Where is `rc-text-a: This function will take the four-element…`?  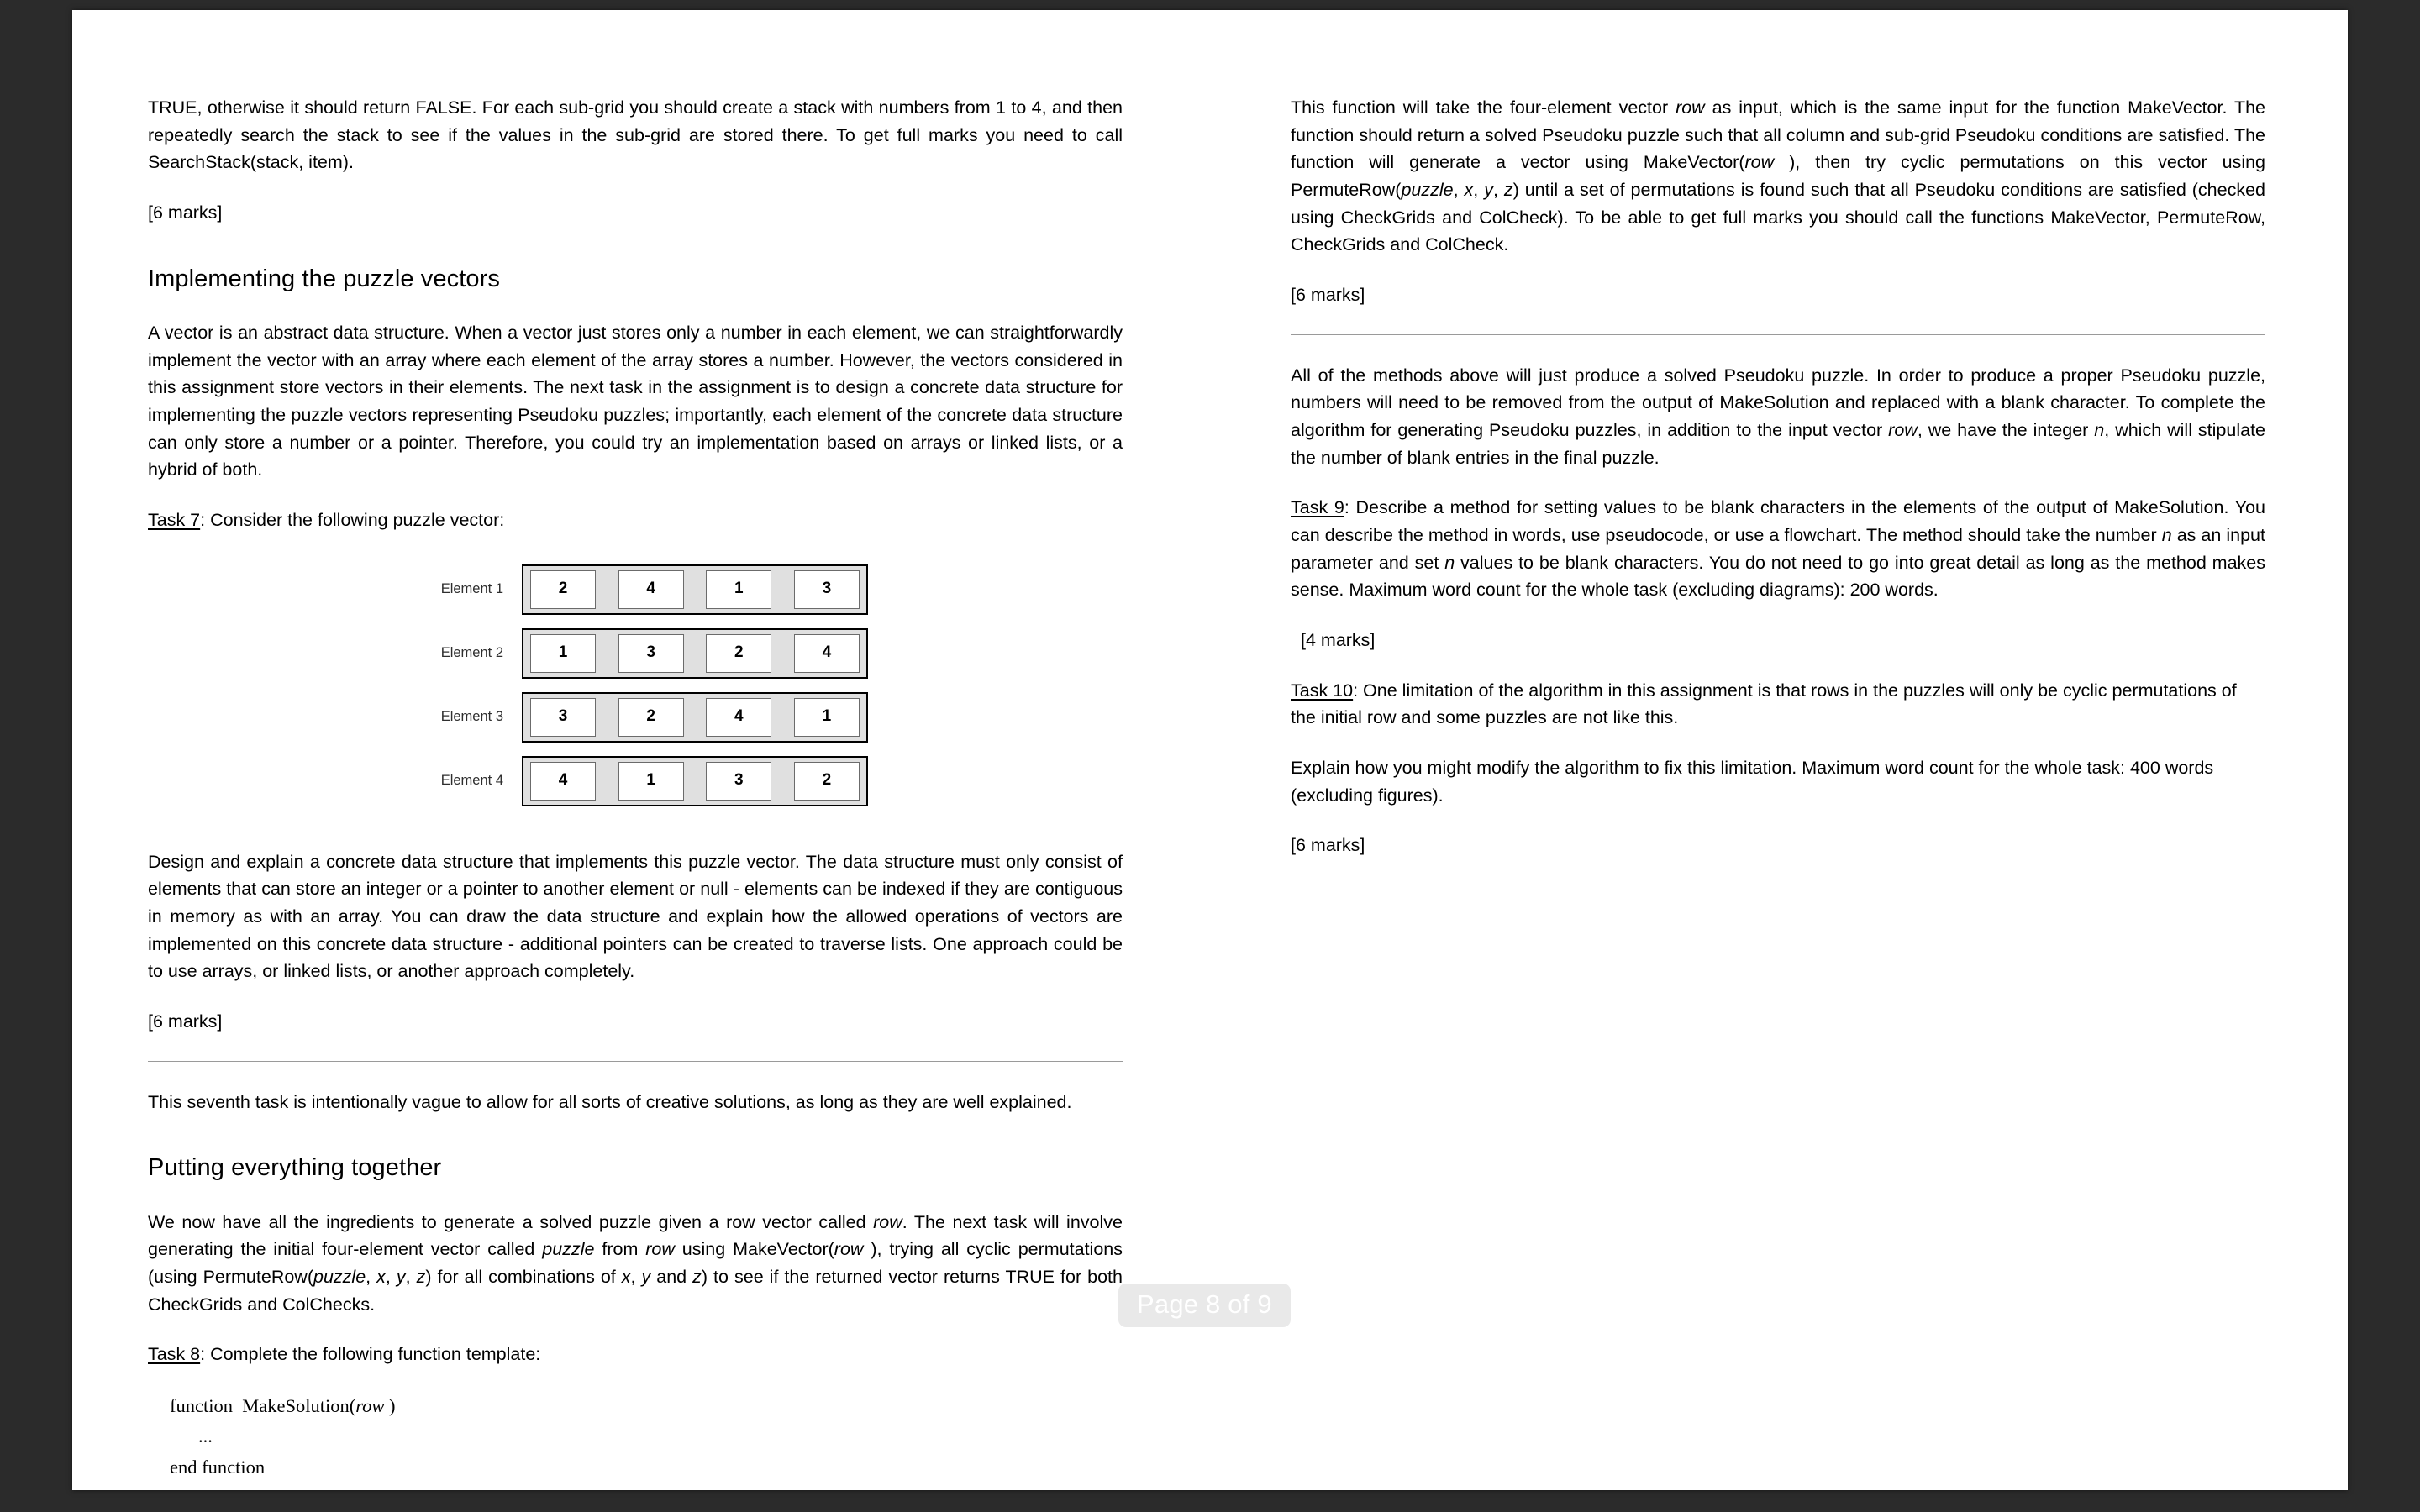
rc-text-a: This function will take the four-element… is located at coordinates (1483, 107).